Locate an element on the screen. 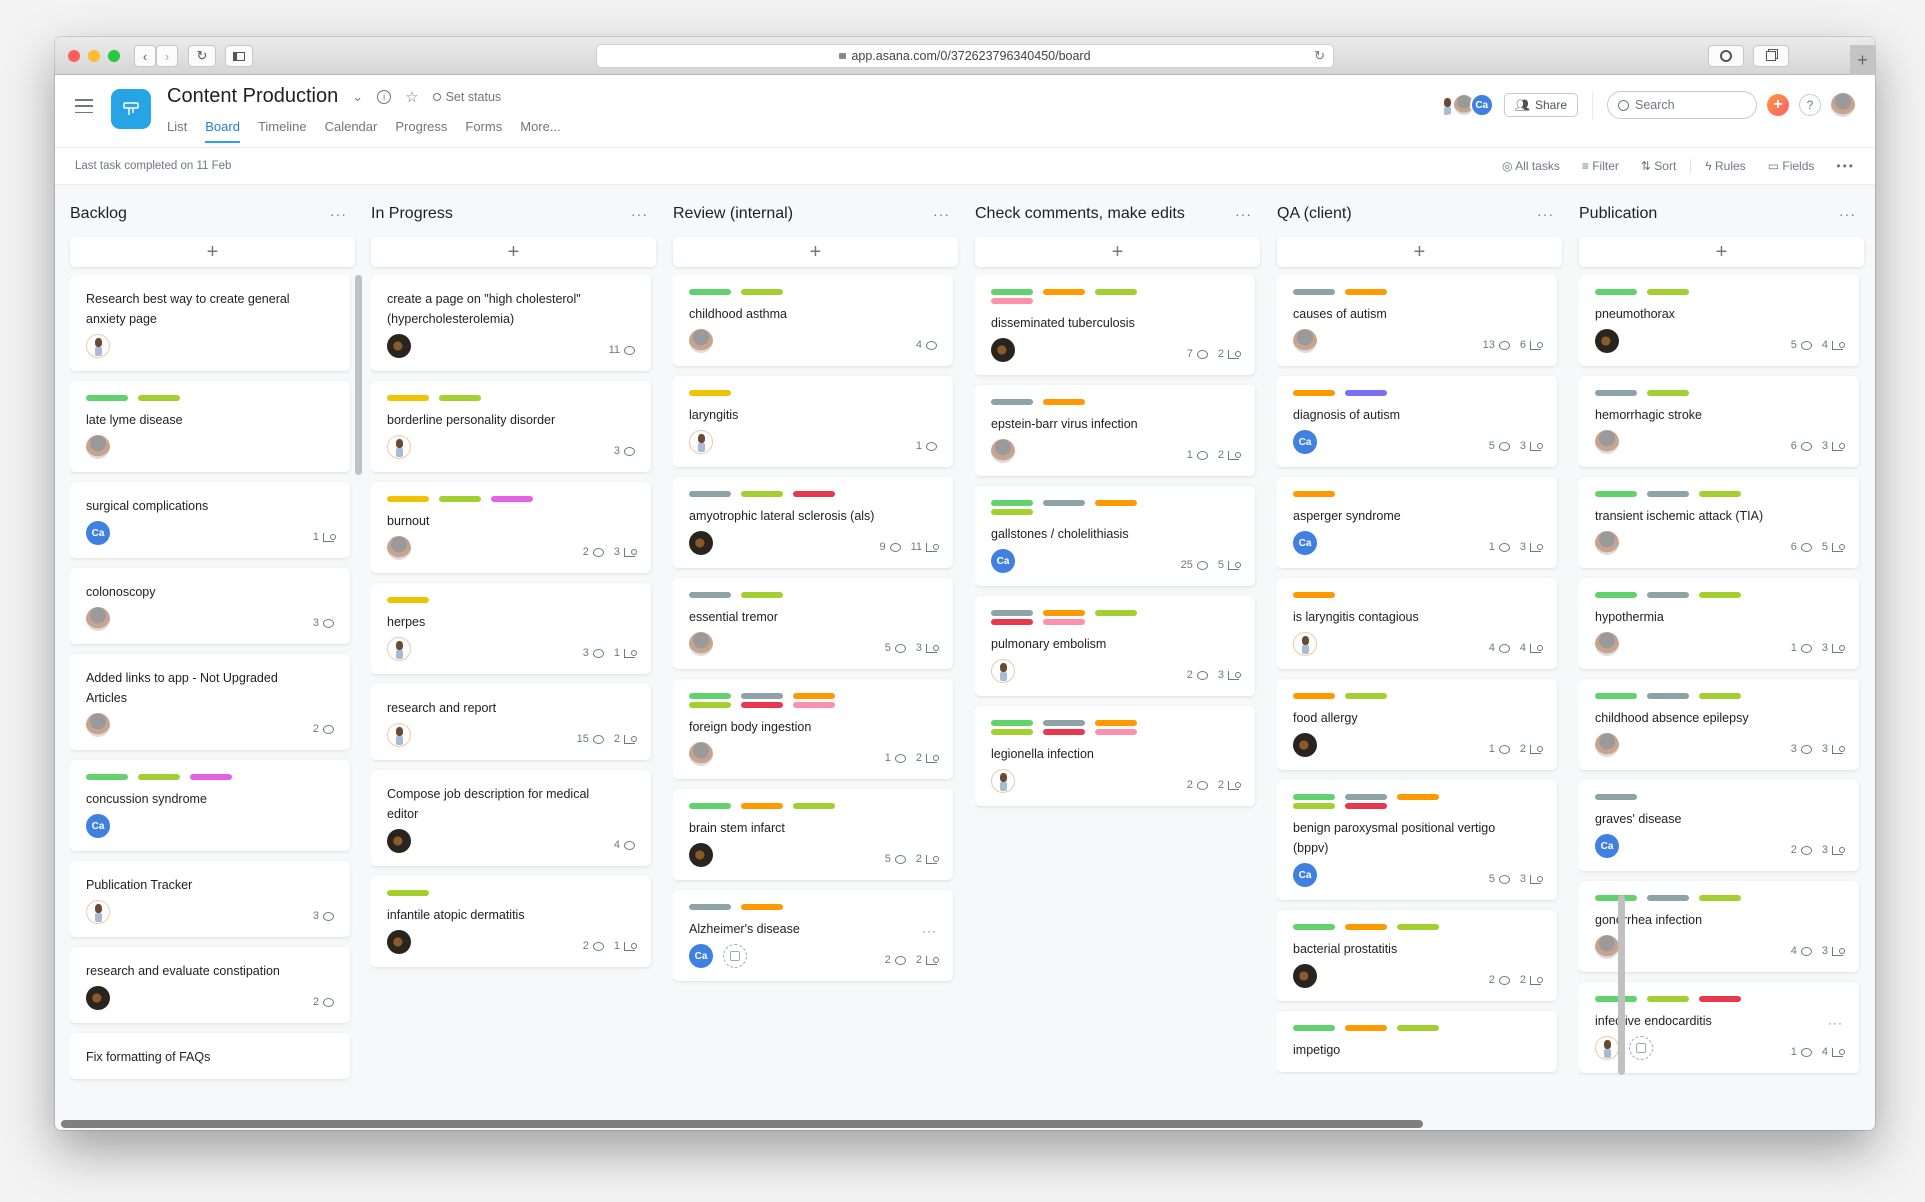 The image size is (1925, 1202). tag-magenta is located at coordinates (211, 777).